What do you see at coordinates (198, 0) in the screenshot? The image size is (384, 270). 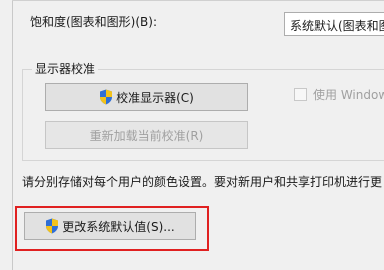 I see `dialog-top-border` at bounding box center [198, 0].